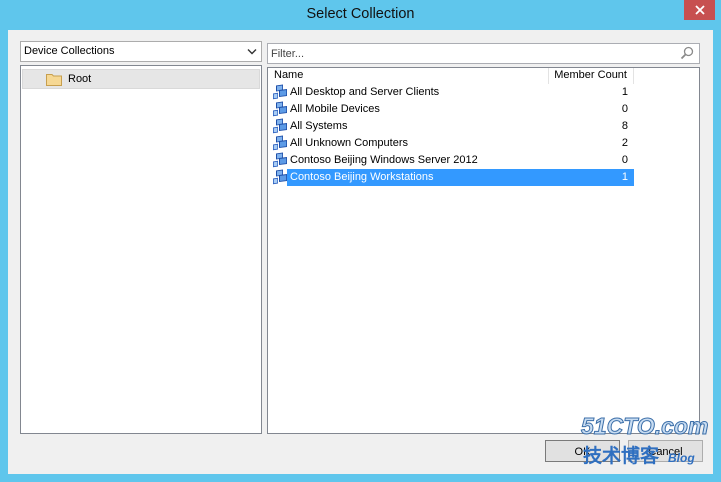 Image resolution: width=721 pixels, height=482 pixels. What do you see at coordinates (362, 177) in the screenshot?
I see `collection-name: Contoso Beijing Workstations` at bounding box center [362, 177].